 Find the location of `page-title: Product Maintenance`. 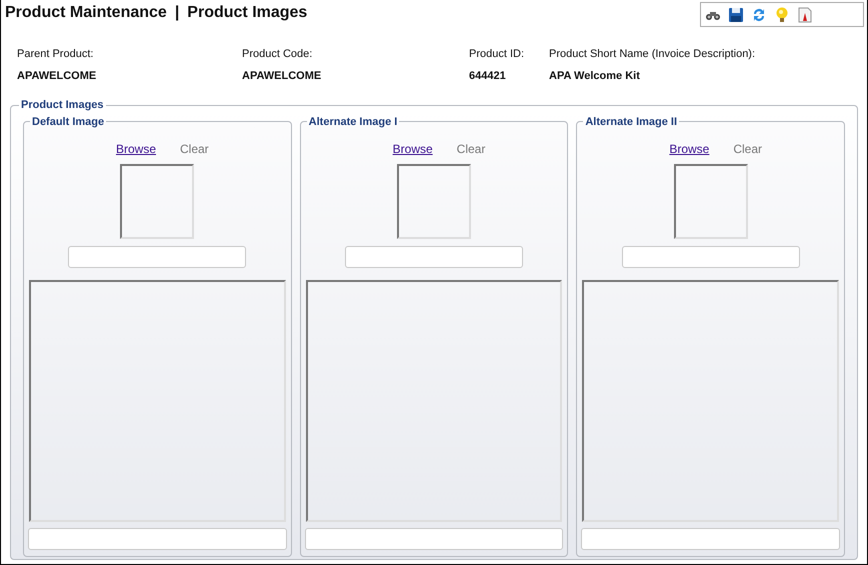

page-title: Product Maintenance is located at coordinates (86, 13).